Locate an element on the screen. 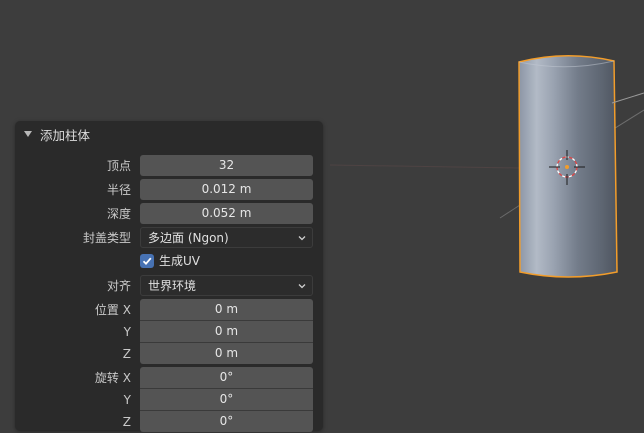  rotation-x-label: 旋转 X is located at coordinates (113, 378).